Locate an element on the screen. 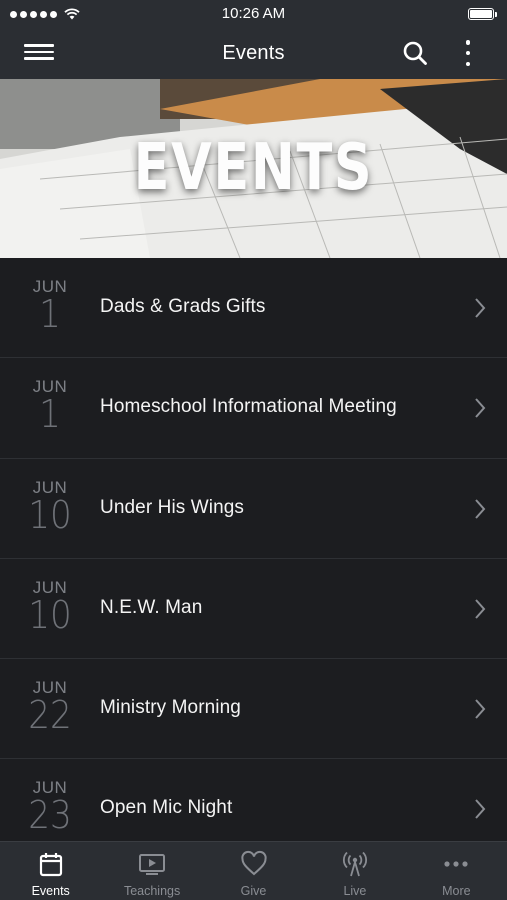 This screenshot has width=507, height=900. tab-label: More is located at coordinates (456, 891).